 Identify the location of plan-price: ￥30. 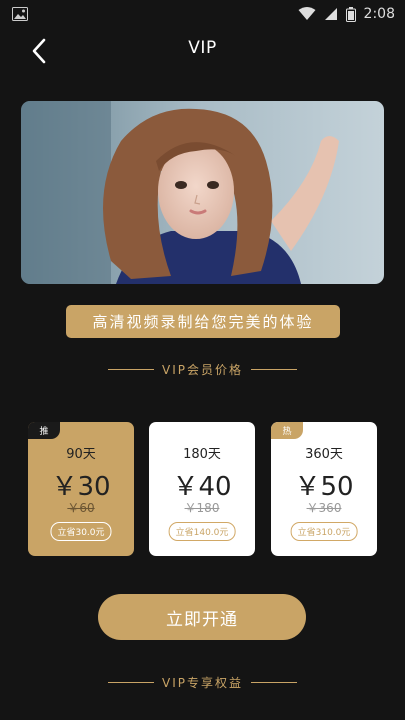
(81, 487).